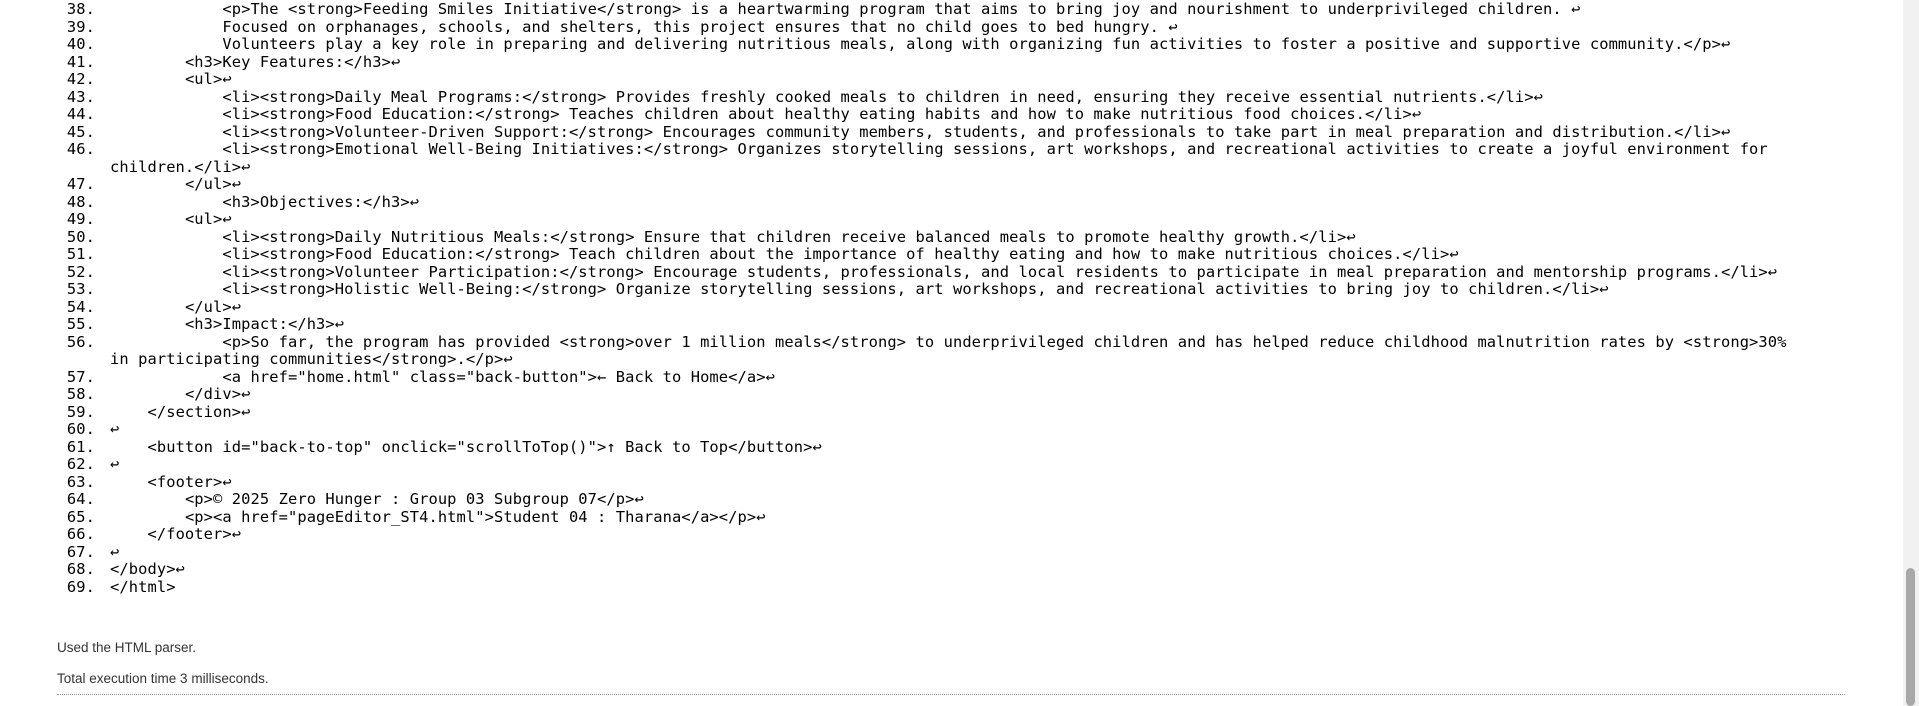 The height and width of the screenshot is (706, 1919). What do you see at coordinates (80, 306) in the screenshot?
I see `line-number: 54.` at bounding box center [80, 306].